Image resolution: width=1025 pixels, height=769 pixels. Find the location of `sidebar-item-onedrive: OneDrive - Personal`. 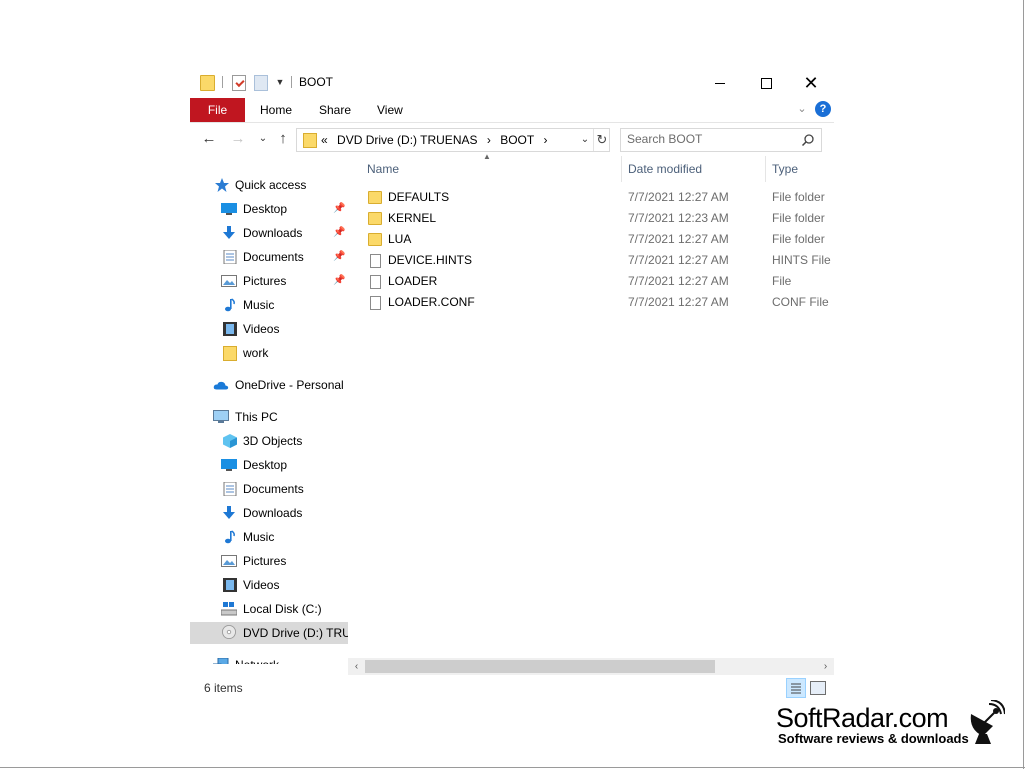

sidebar-item-onedrive: OneDrive - Personal is located at coordinates (269, 385).